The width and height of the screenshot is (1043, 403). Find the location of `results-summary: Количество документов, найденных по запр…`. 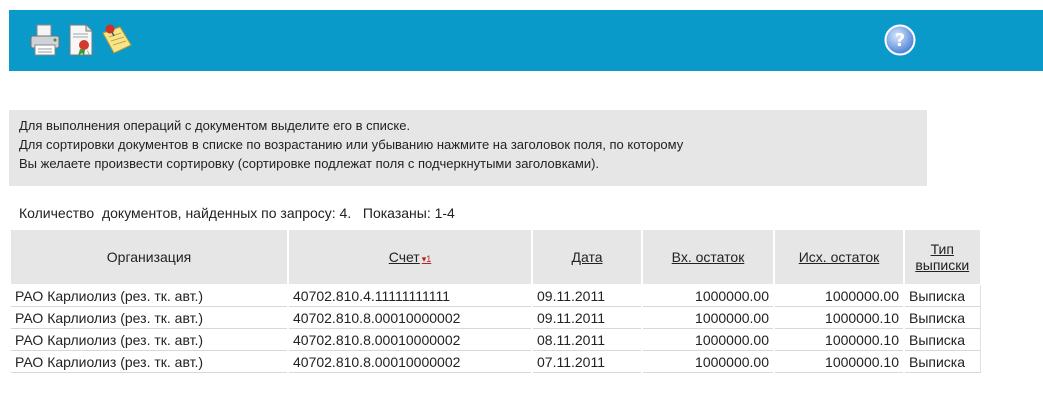

results-summary: Количество документов, найденных по запр… is located at coordinates (237, 213).